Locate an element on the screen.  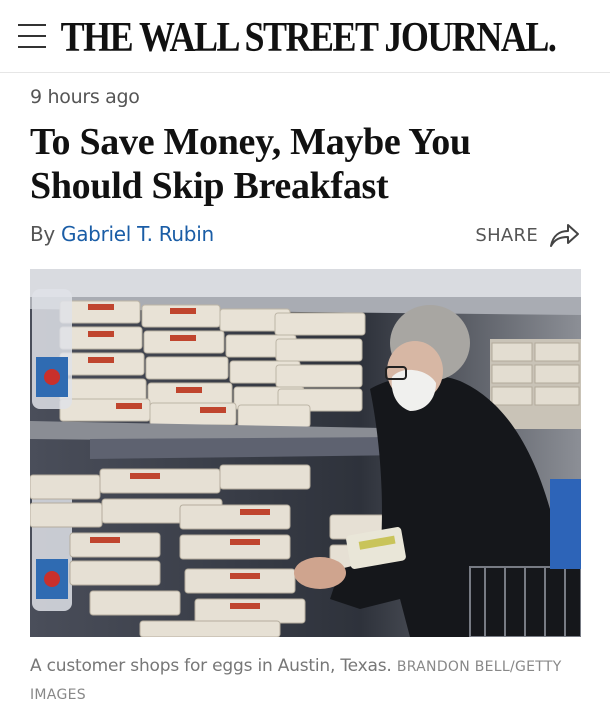
site-header: THE WALL STREET JOURNAL. is located at coordinates (305, 36).